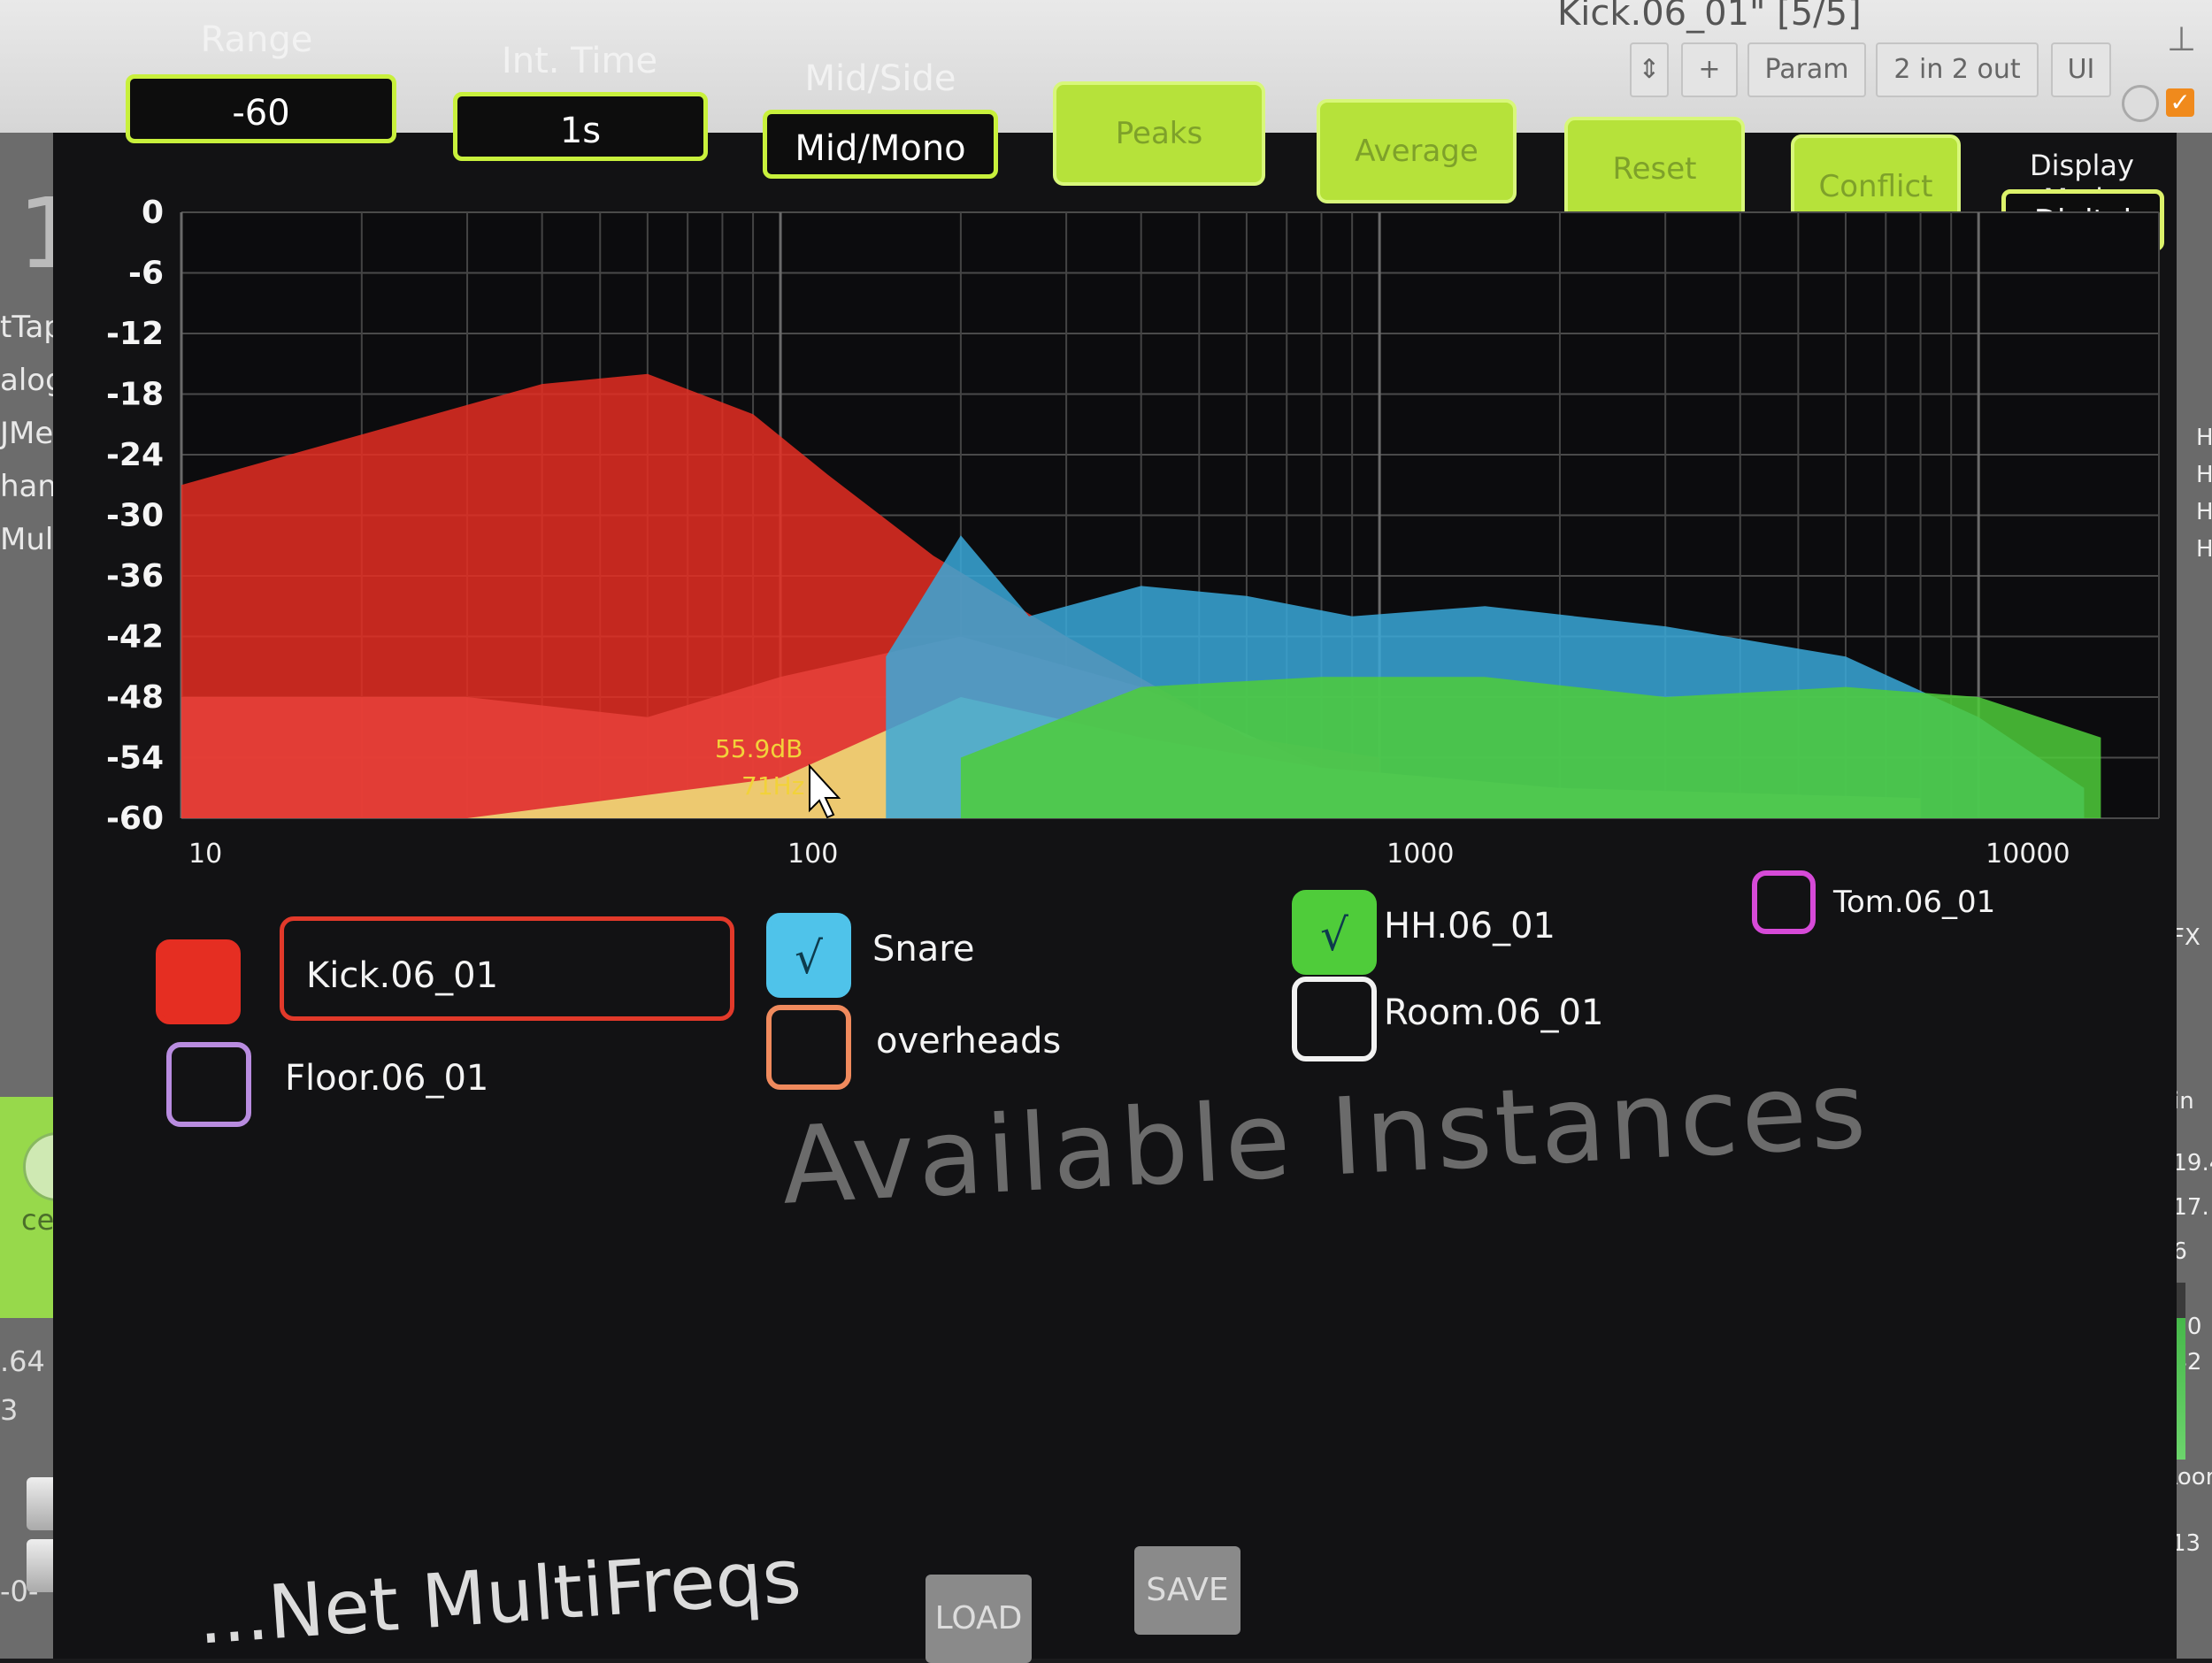 The height and width of the screenshot is (1663, 2212). Describe the element at coordinates (1335, 932) in the screenshot. I see `instance-checkbox-hh-06-01: √` at that location.